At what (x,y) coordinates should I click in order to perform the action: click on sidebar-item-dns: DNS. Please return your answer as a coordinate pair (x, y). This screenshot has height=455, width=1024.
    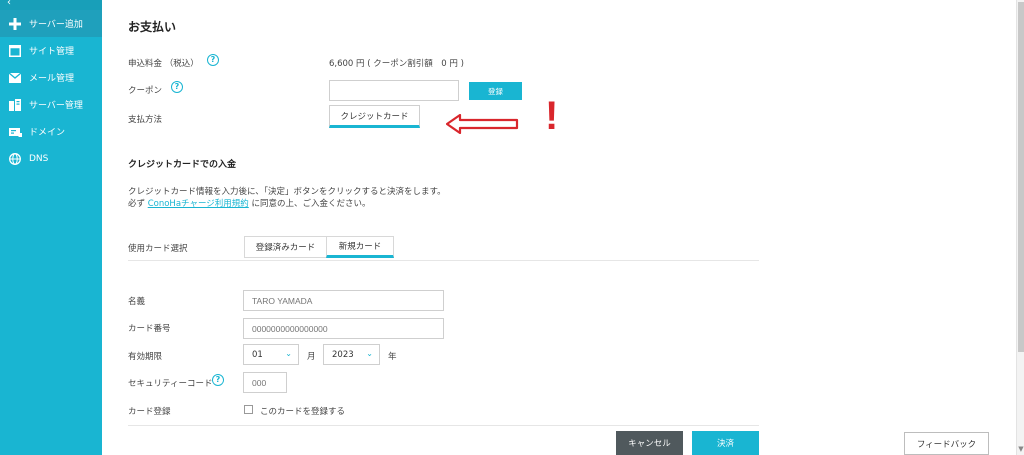
    Looking at the image, I should click on (51, 158).